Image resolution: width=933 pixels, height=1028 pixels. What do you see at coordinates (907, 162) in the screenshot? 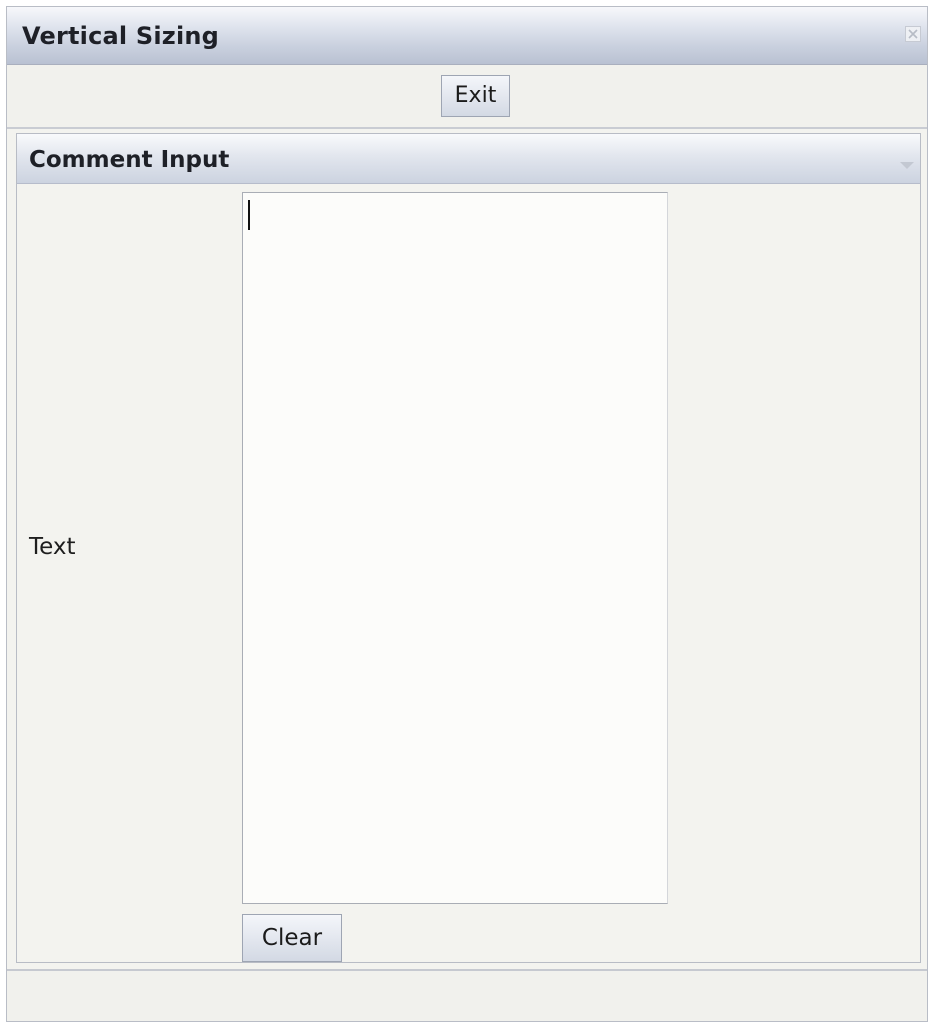
I see `chevron-down-icon` at bounding box center [907, 162].